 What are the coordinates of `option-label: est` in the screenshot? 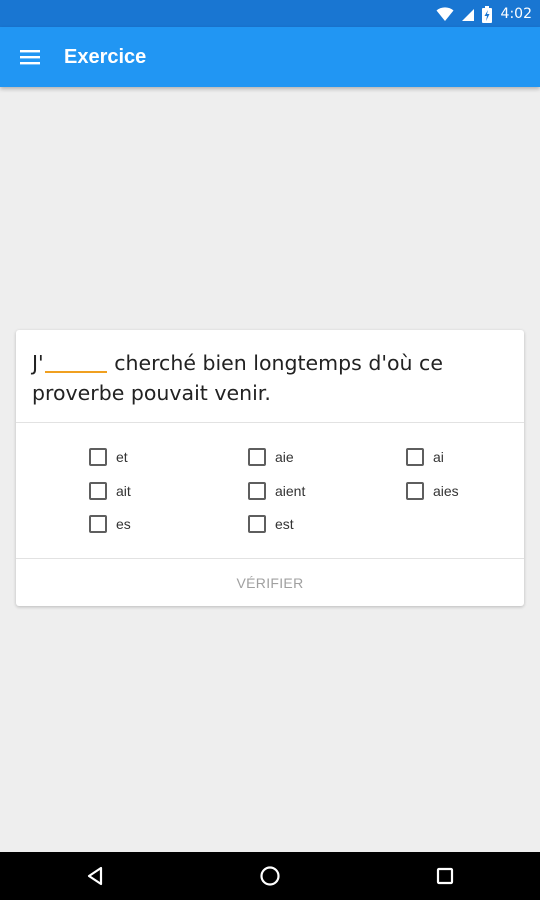 It's located at (284, 524).